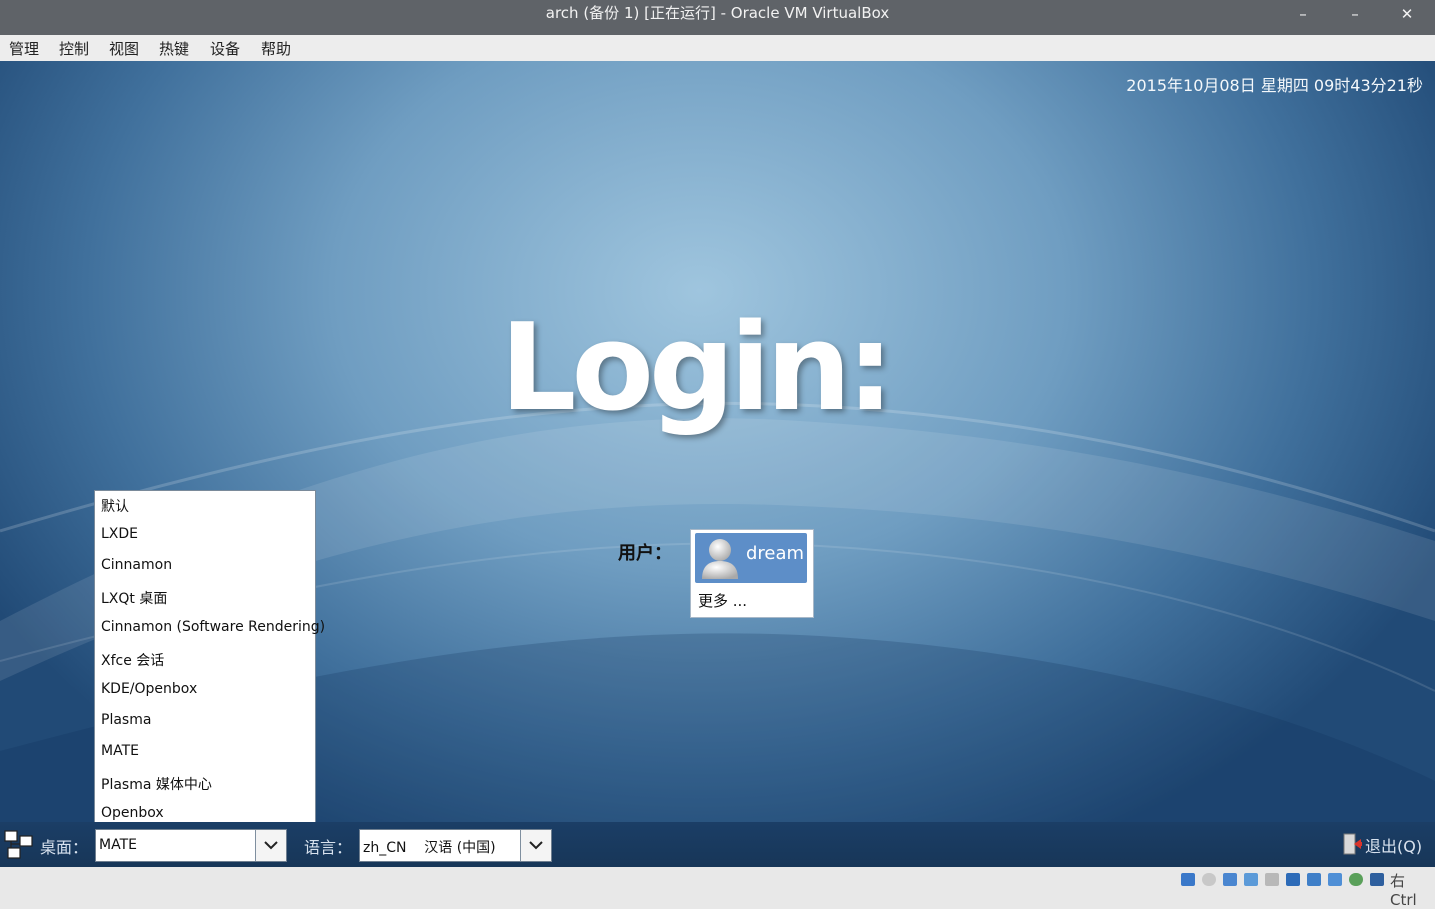 This screenshot has height=909, width=1435. Describe the element at coordinates (174, 48) in the screenshot. I see `menu-hotkeys: 热键` at that location.